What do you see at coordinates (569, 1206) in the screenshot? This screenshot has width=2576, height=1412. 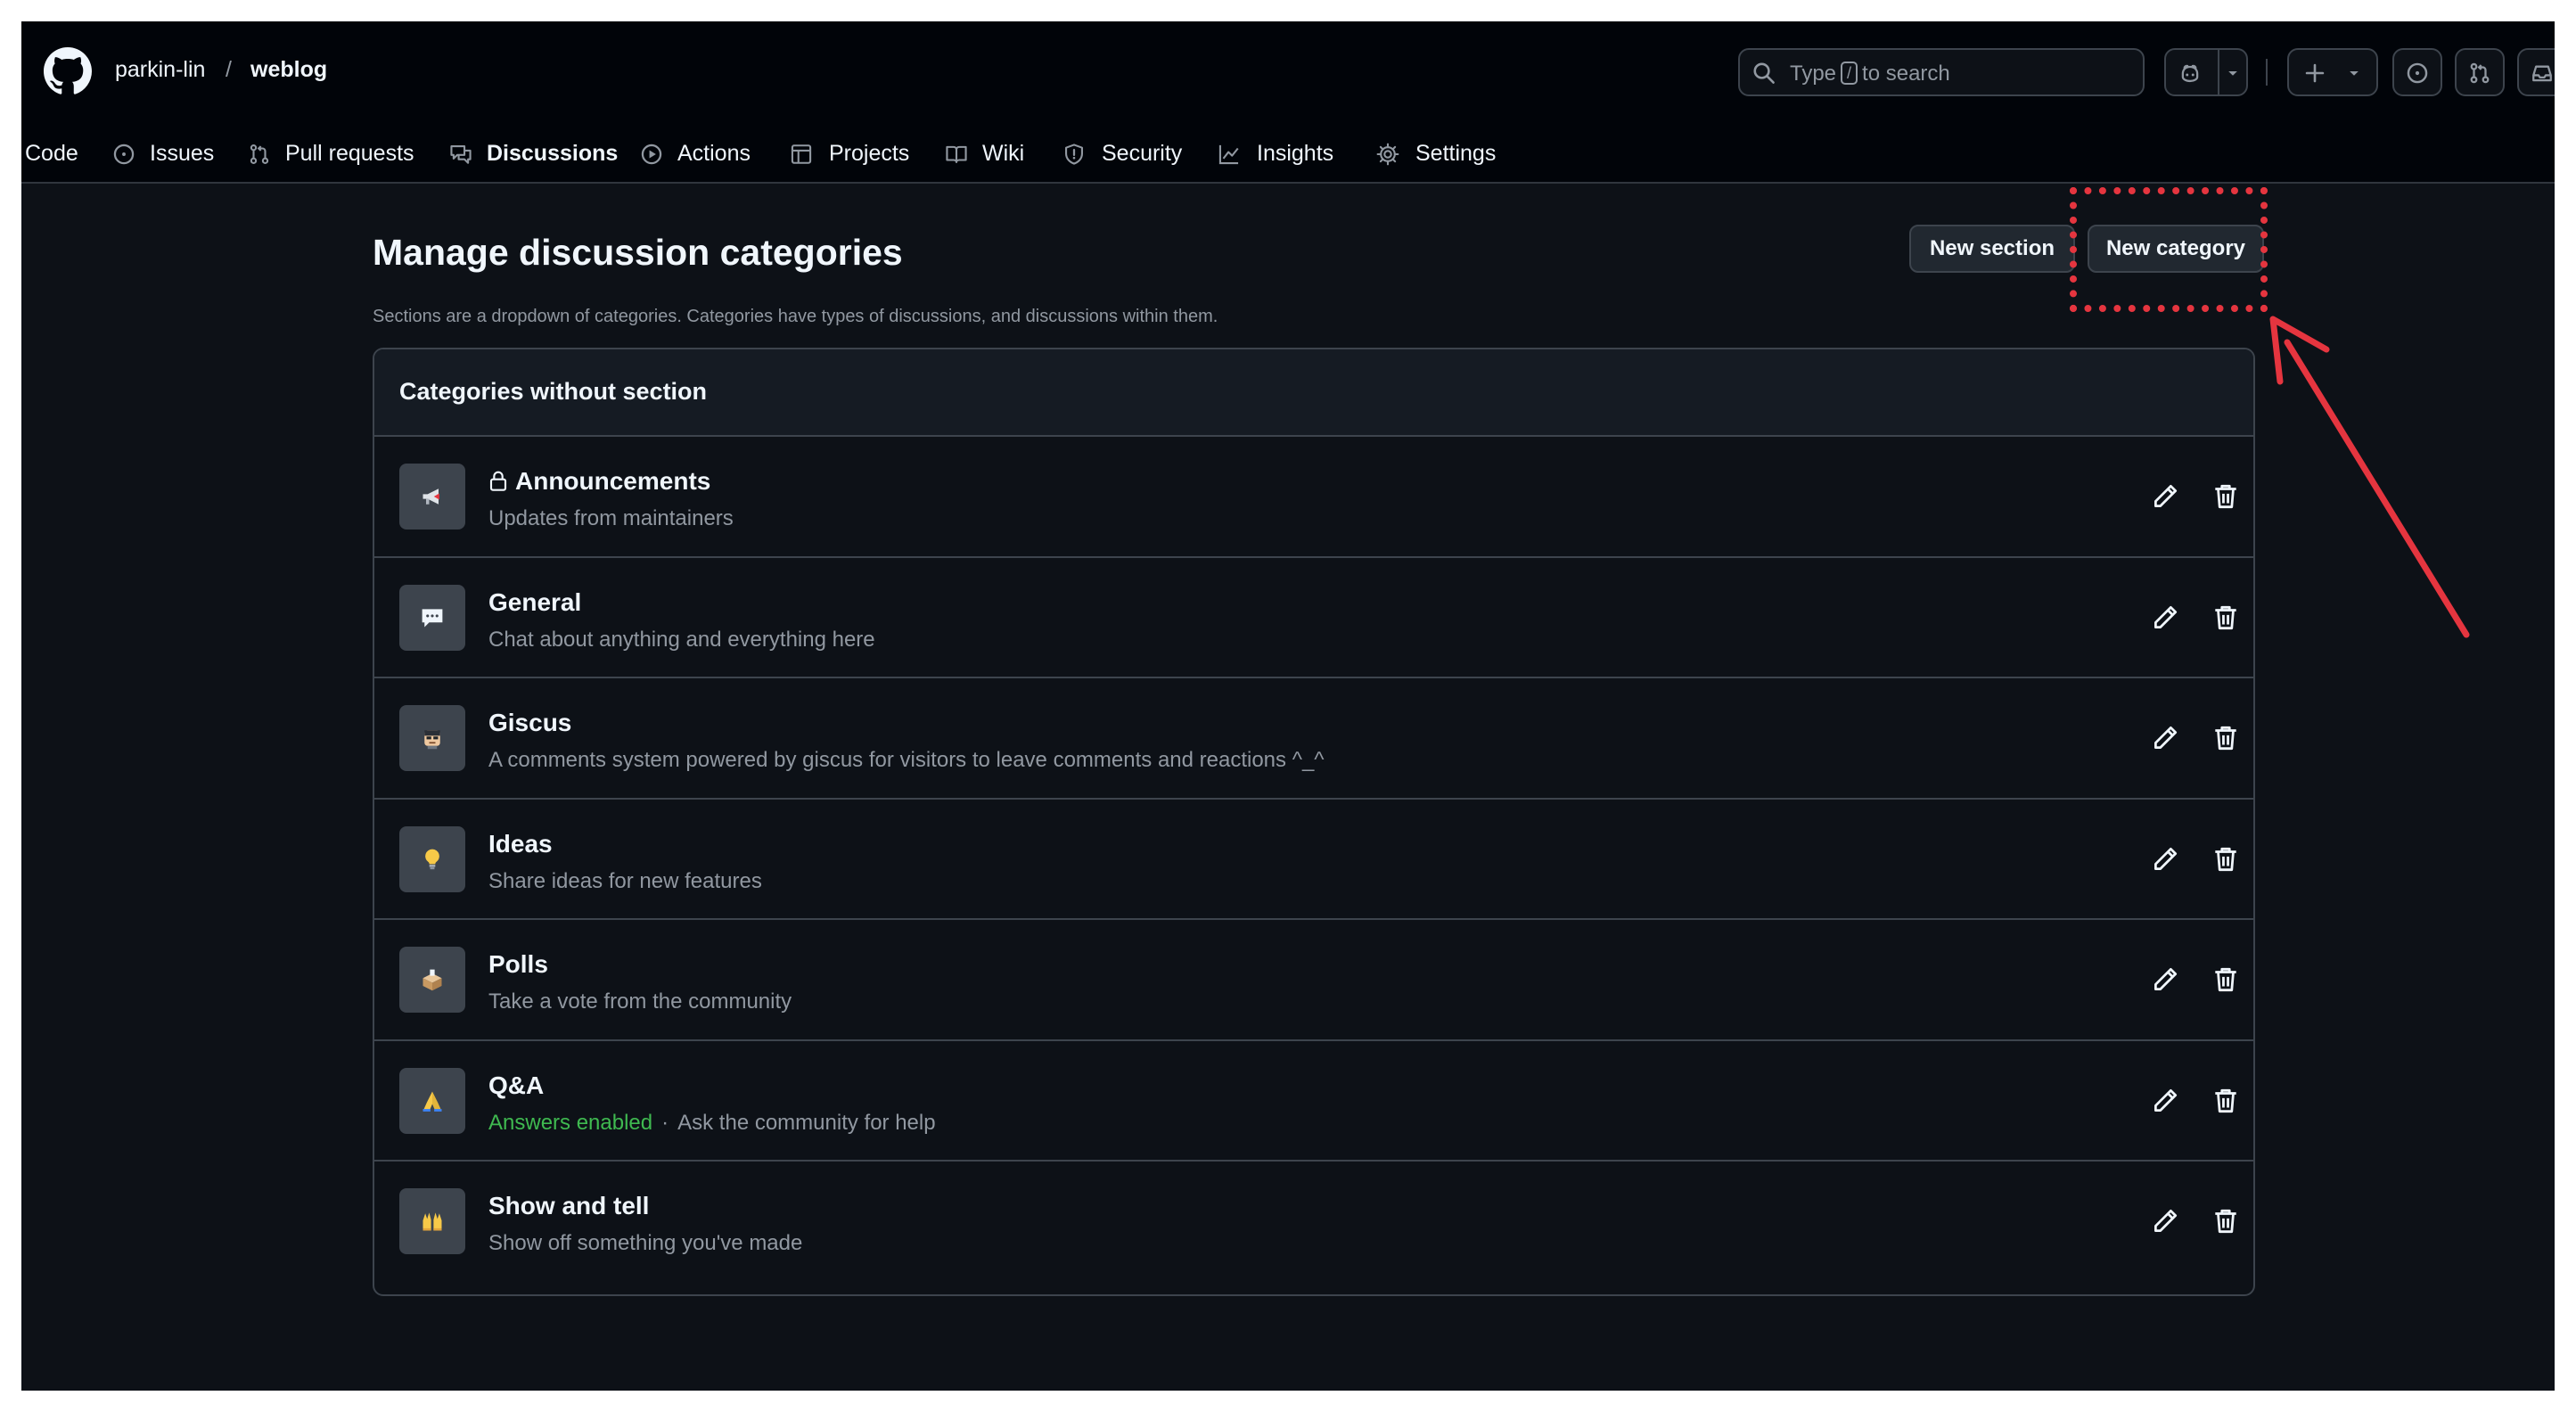 I see `category-name: Show and tell` at bounding box center [569, 1206].